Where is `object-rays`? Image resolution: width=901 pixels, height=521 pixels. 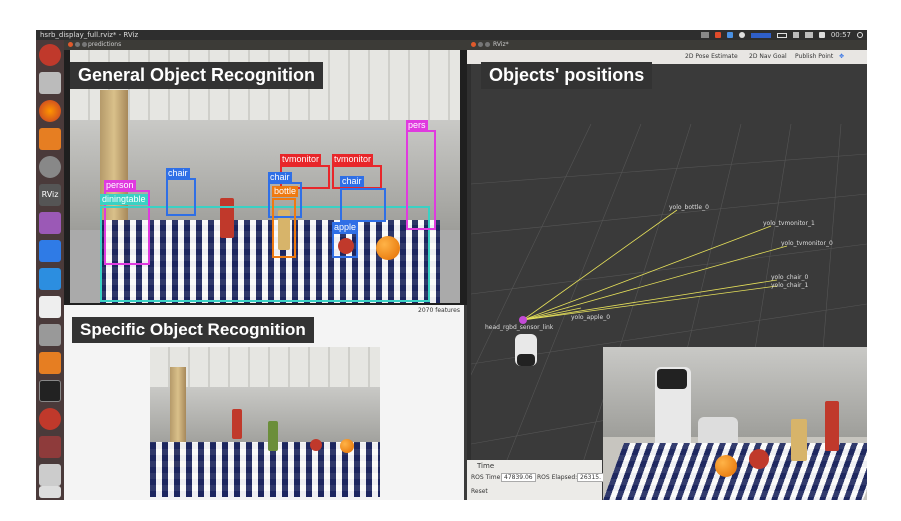
object-rays is located at coordinates (655, 265).